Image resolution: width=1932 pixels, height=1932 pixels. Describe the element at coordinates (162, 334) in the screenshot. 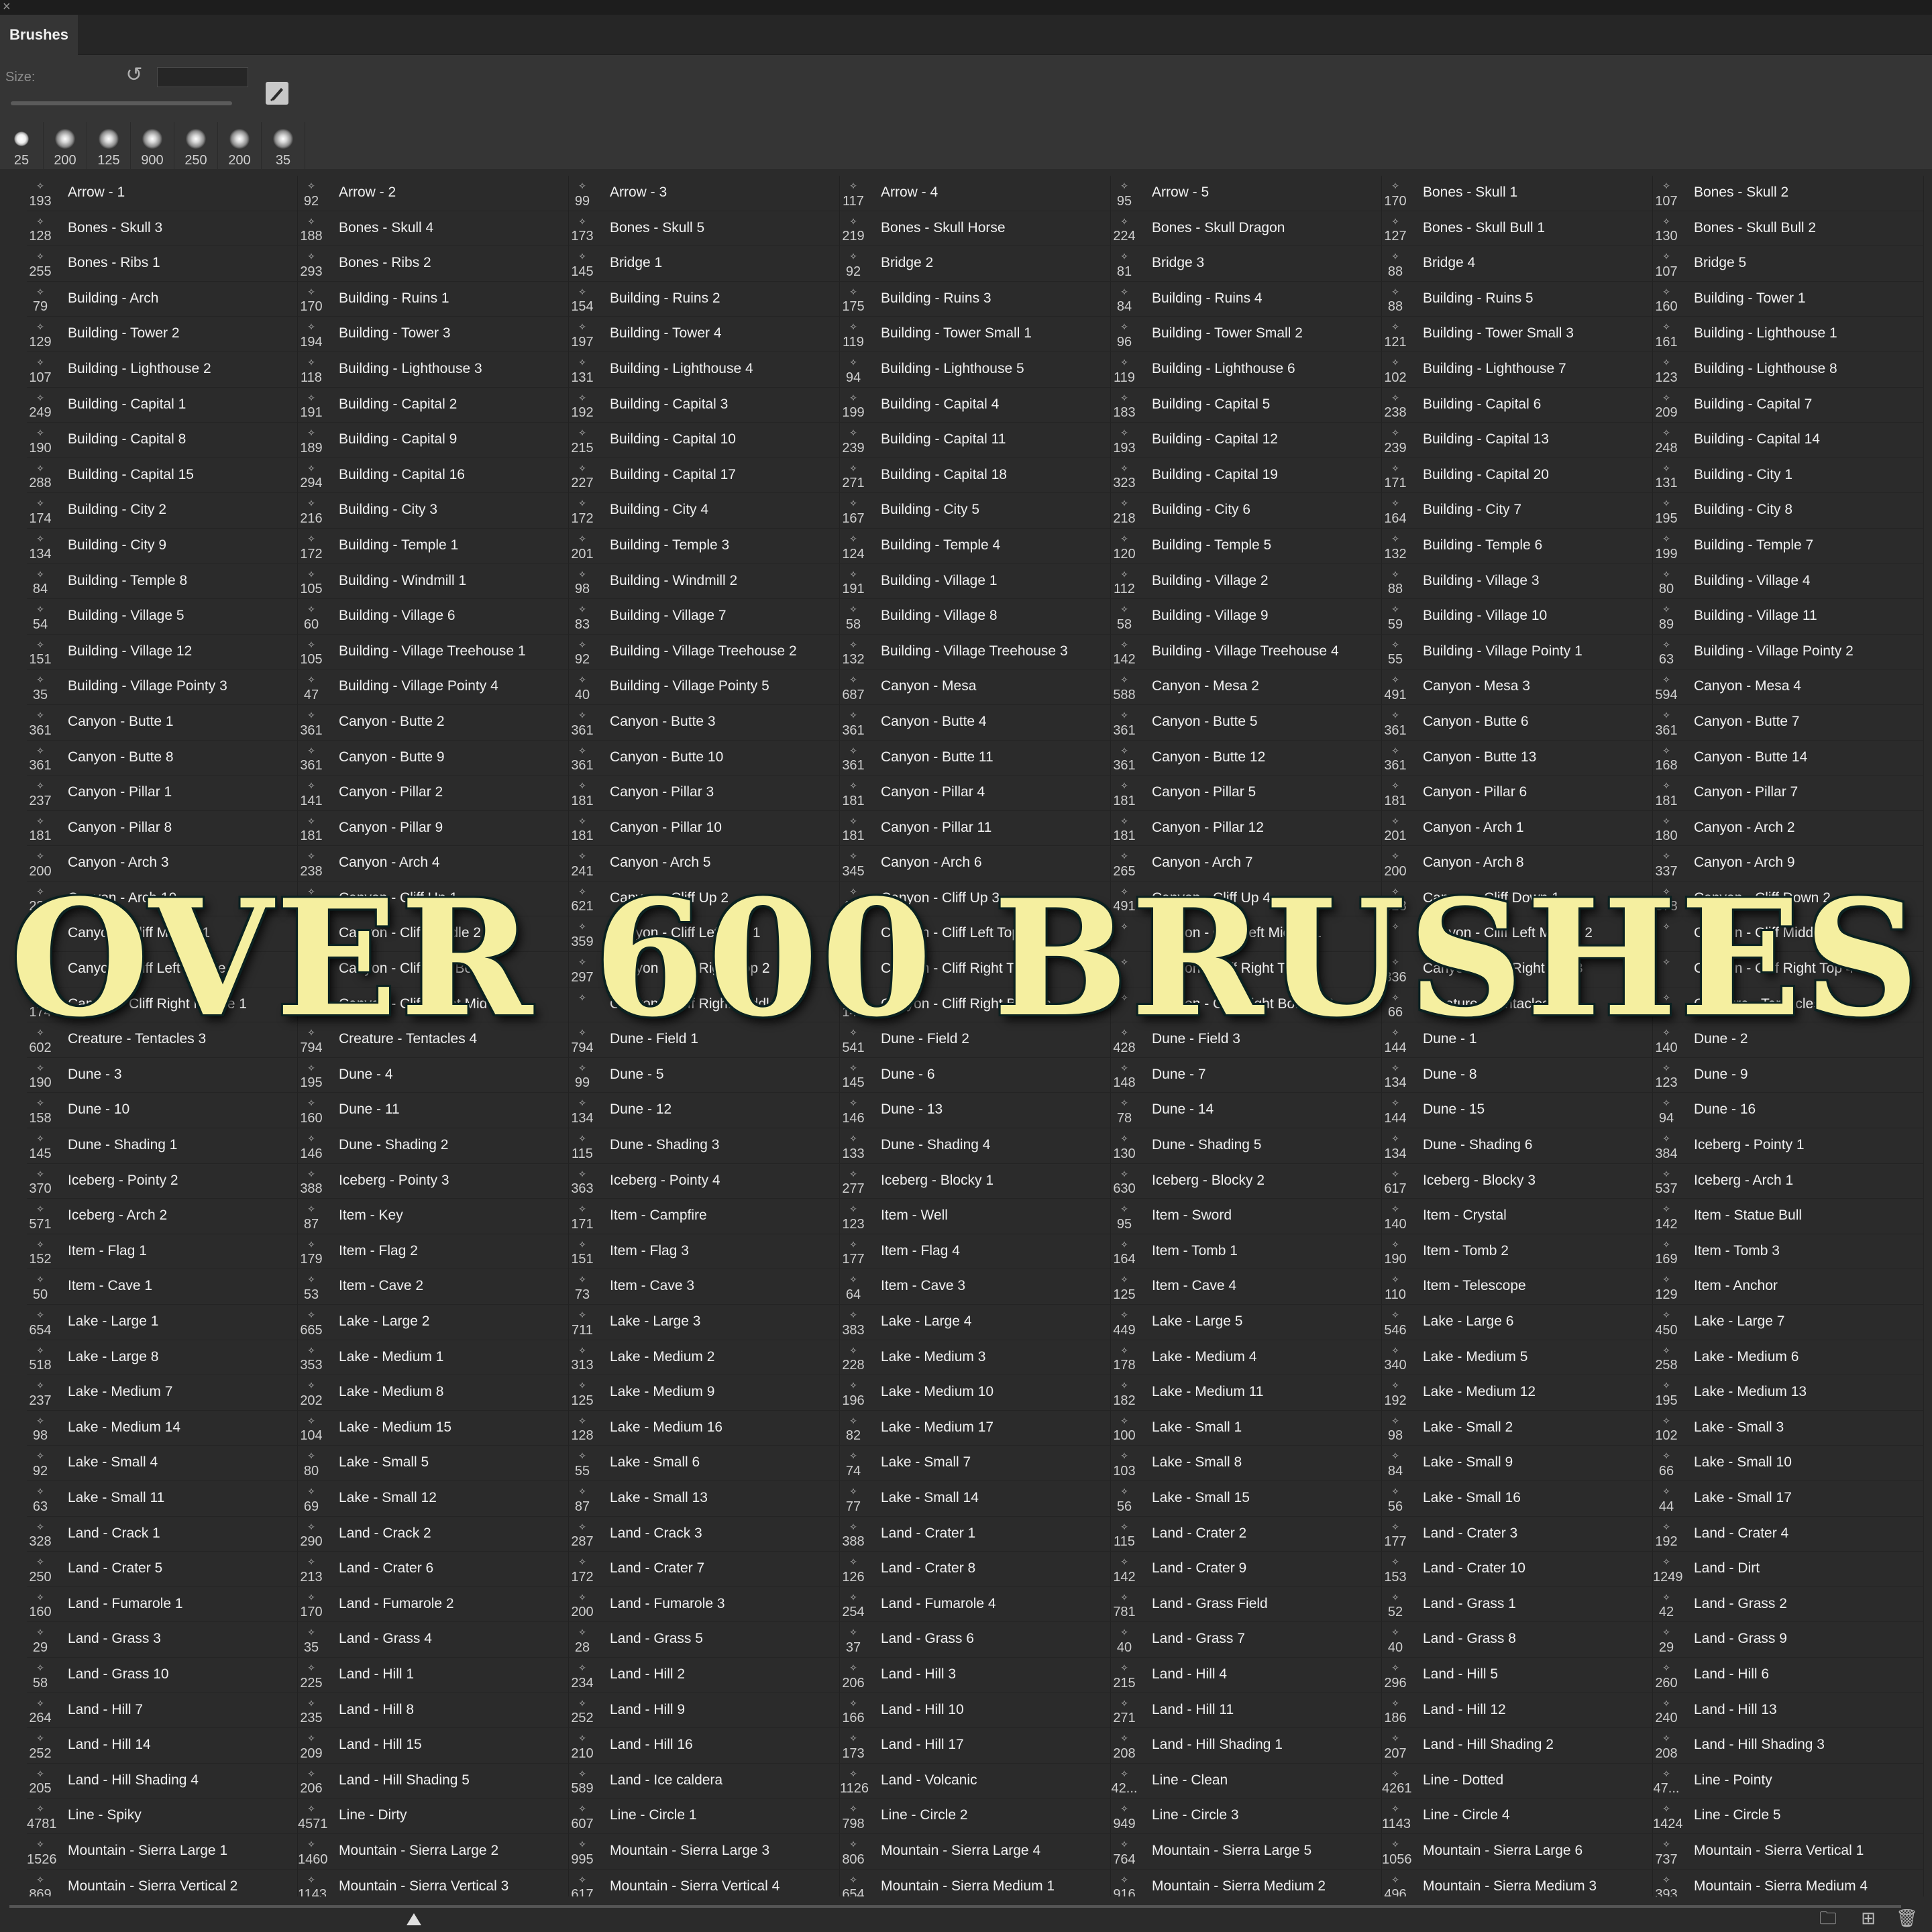

I see `brush-item: ✧ 129 Building - Tower 2` at that location.